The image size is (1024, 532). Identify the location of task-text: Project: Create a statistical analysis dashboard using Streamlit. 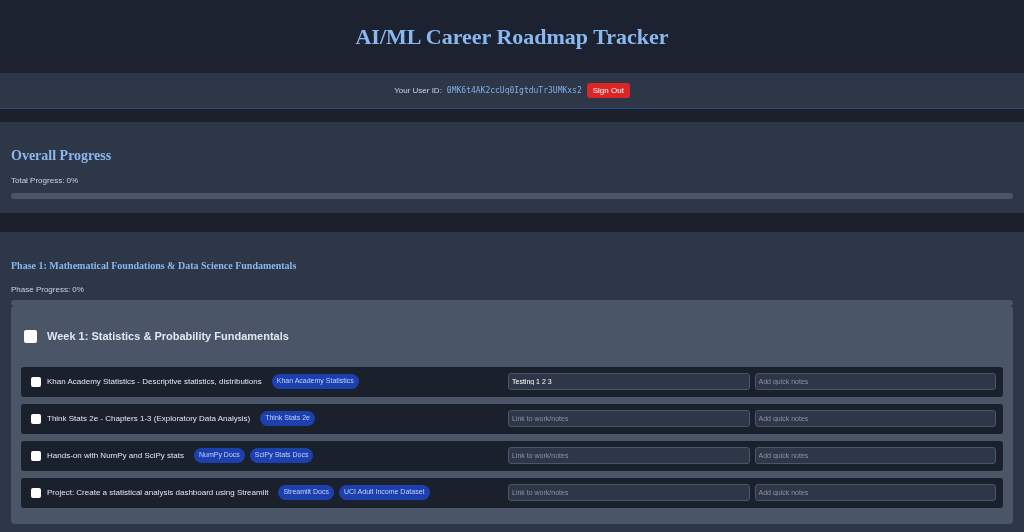
(158, 492).